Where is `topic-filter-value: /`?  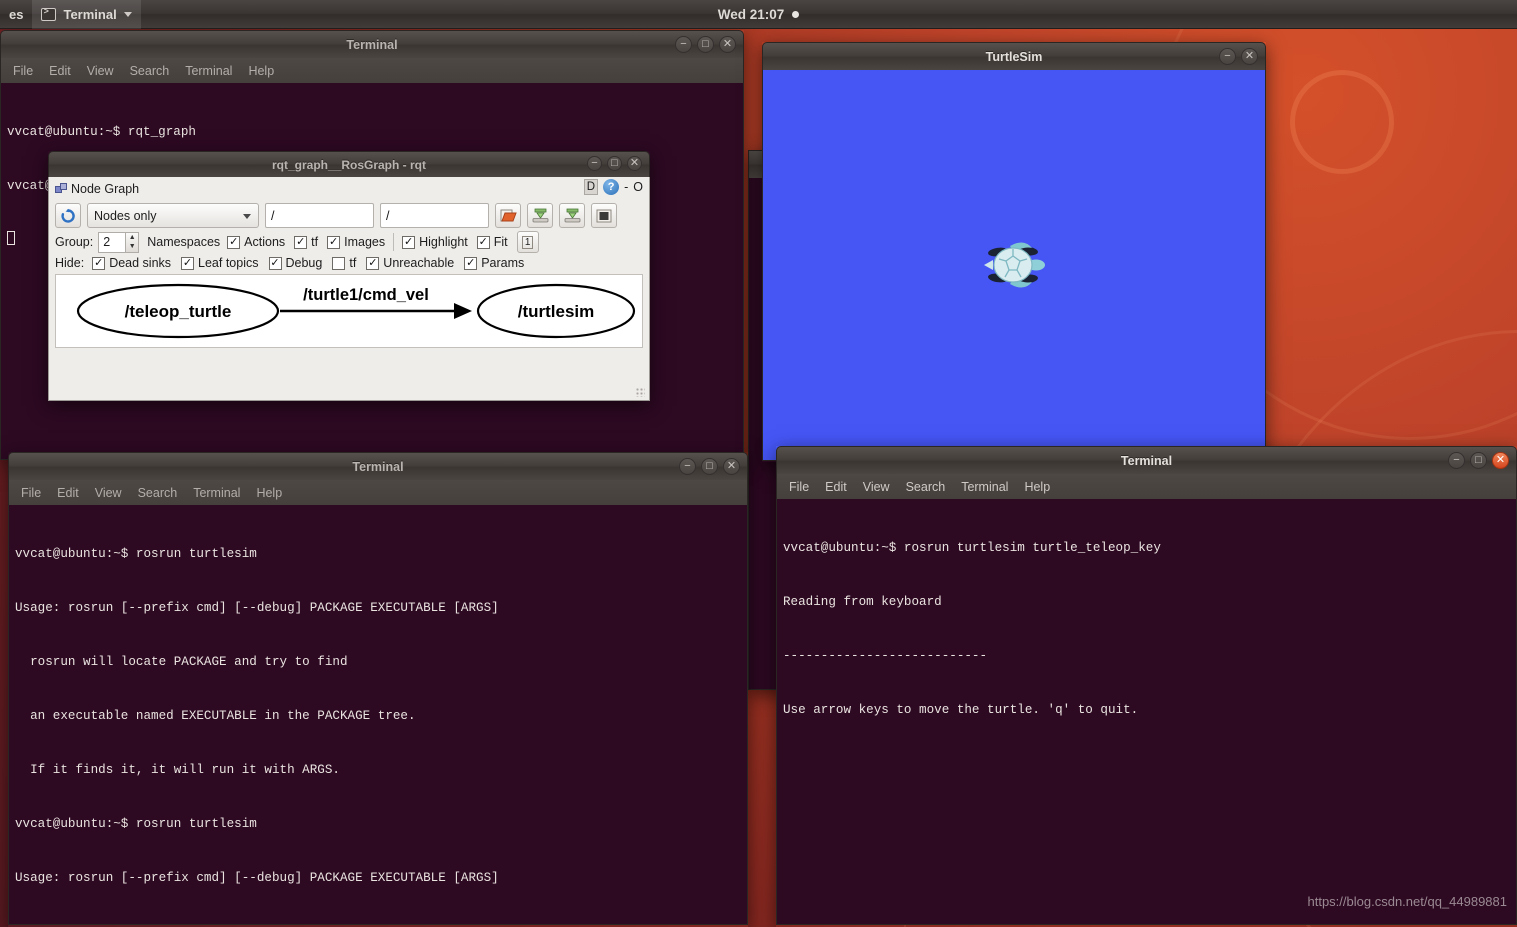
topic-filter-value: / is located at coordinates (273, 215).